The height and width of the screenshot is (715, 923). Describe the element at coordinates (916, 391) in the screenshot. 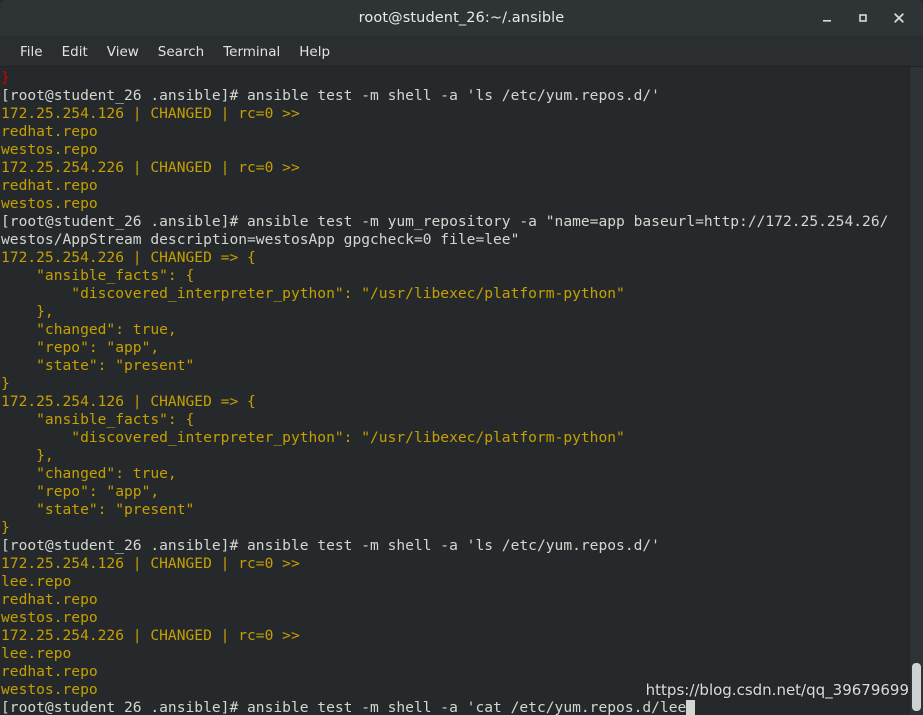

I see `terminal-scrollbar` at that location.